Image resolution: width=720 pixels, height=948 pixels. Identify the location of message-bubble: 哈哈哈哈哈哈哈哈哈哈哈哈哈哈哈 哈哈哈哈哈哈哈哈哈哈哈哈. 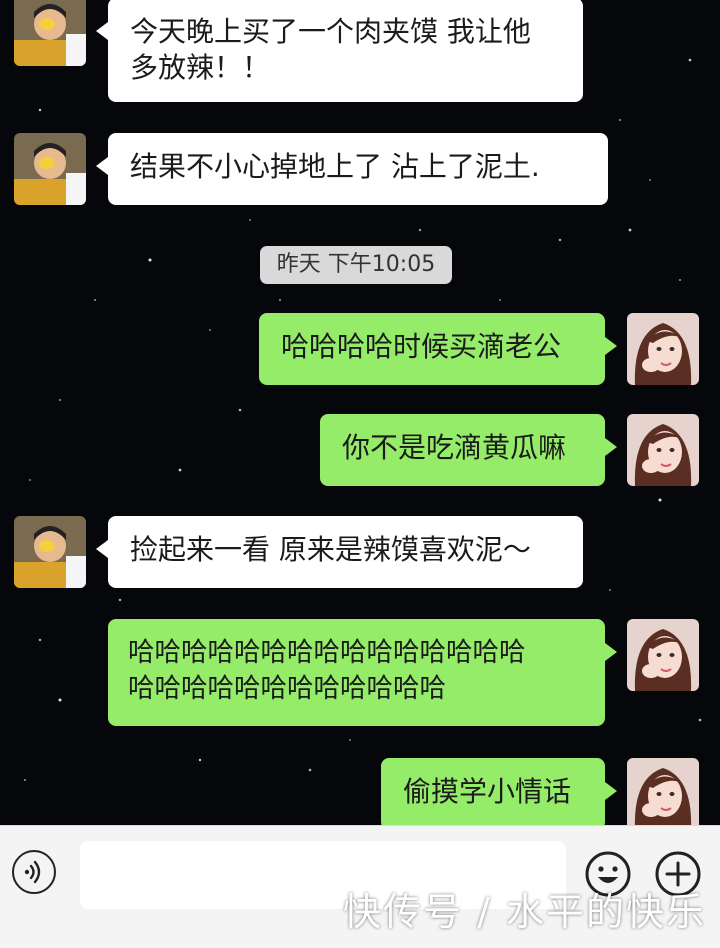
(362, 672).